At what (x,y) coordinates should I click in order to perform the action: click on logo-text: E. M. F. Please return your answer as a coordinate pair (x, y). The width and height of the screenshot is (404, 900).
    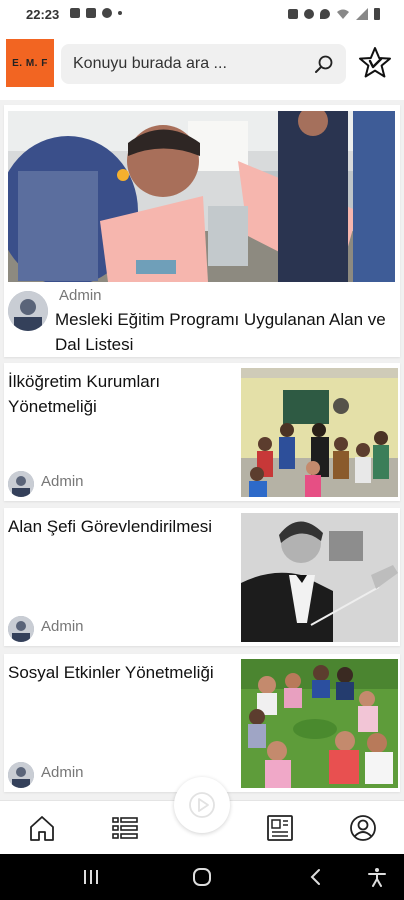
    Looking at the image, I should click on (30, 63).